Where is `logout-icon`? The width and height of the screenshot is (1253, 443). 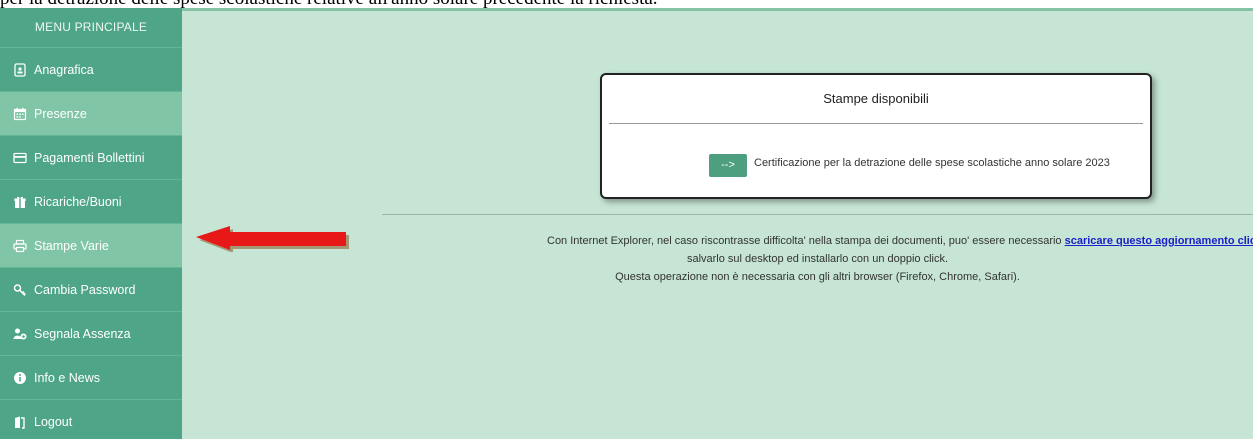 logout-icon is located at coordinates (20, 422).